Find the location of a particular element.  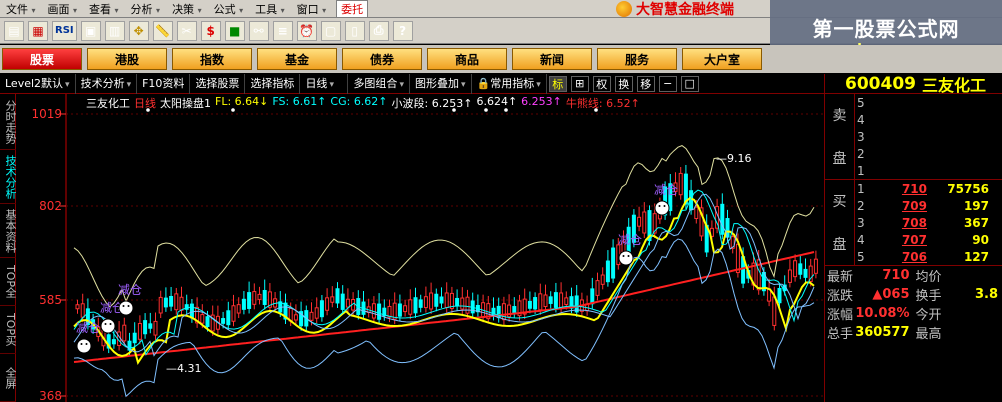

move-button: 移 is located at coordinates (645, 83).